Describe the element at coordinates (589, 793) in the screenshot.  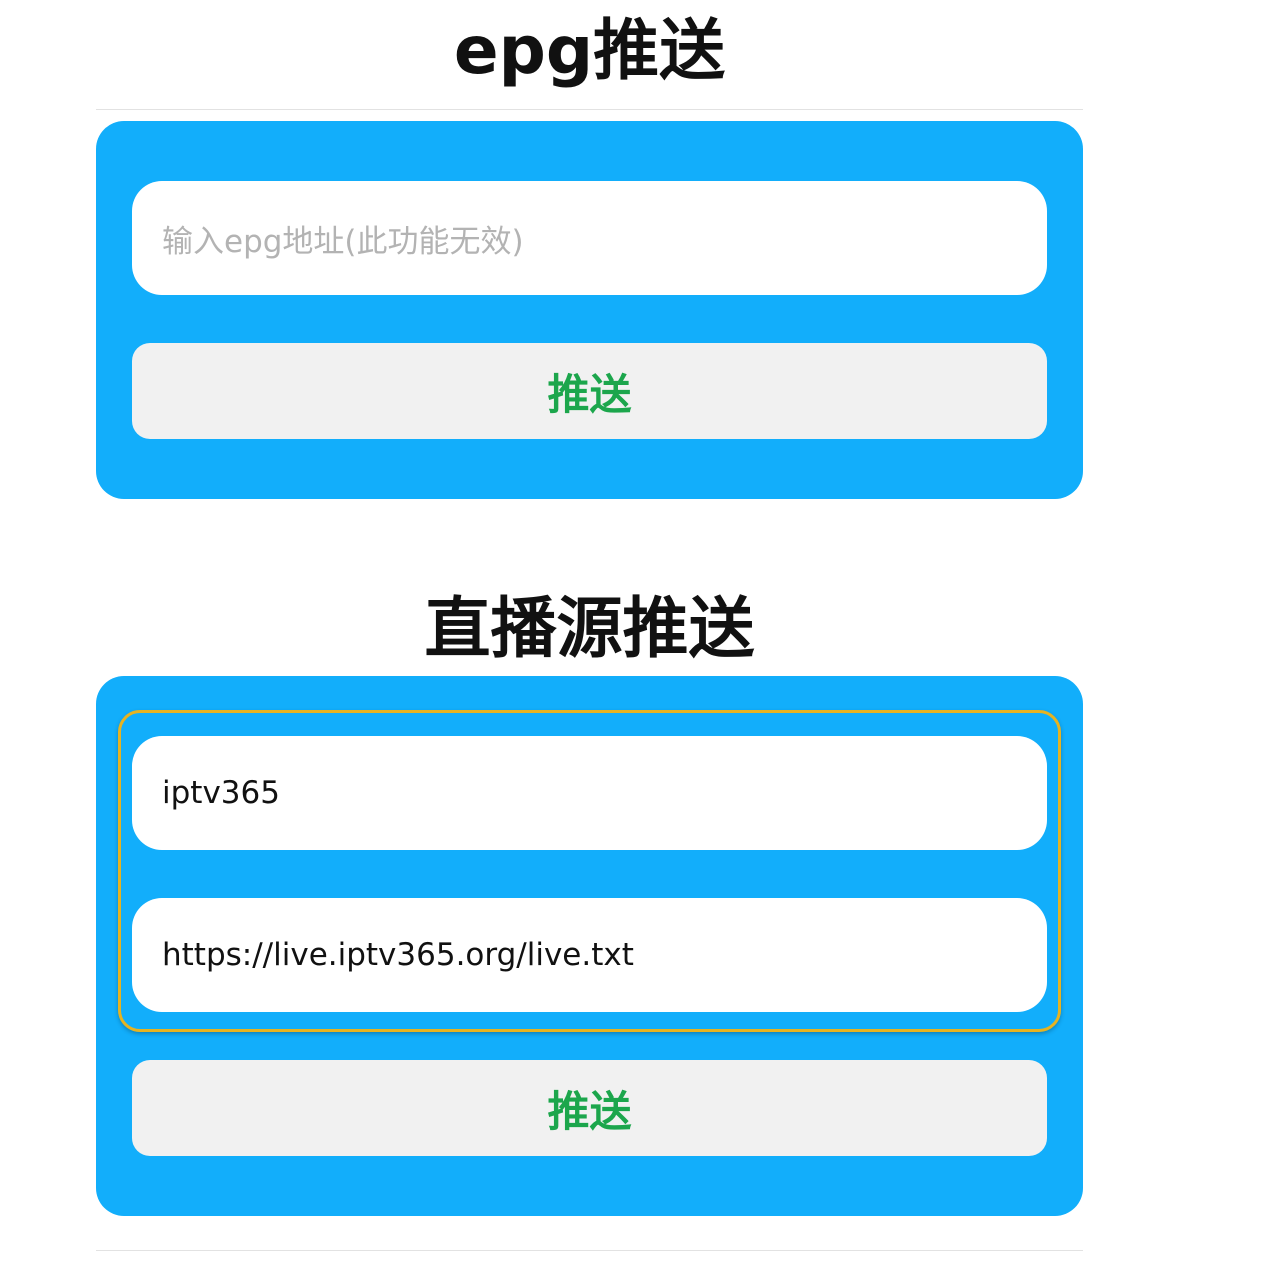
I see `live-source-name-input: iptv365` at that location.